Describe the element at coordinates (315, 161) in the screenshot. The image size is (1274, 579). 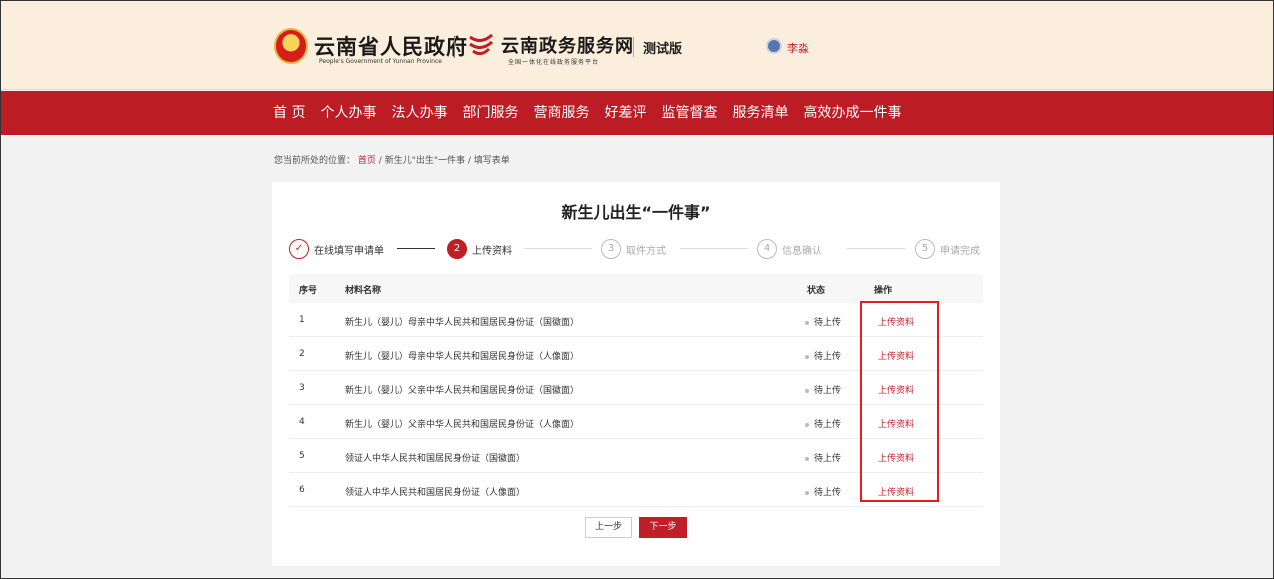
I see `breadcrumb-prefix: 您当前所处的位置：` at that location.